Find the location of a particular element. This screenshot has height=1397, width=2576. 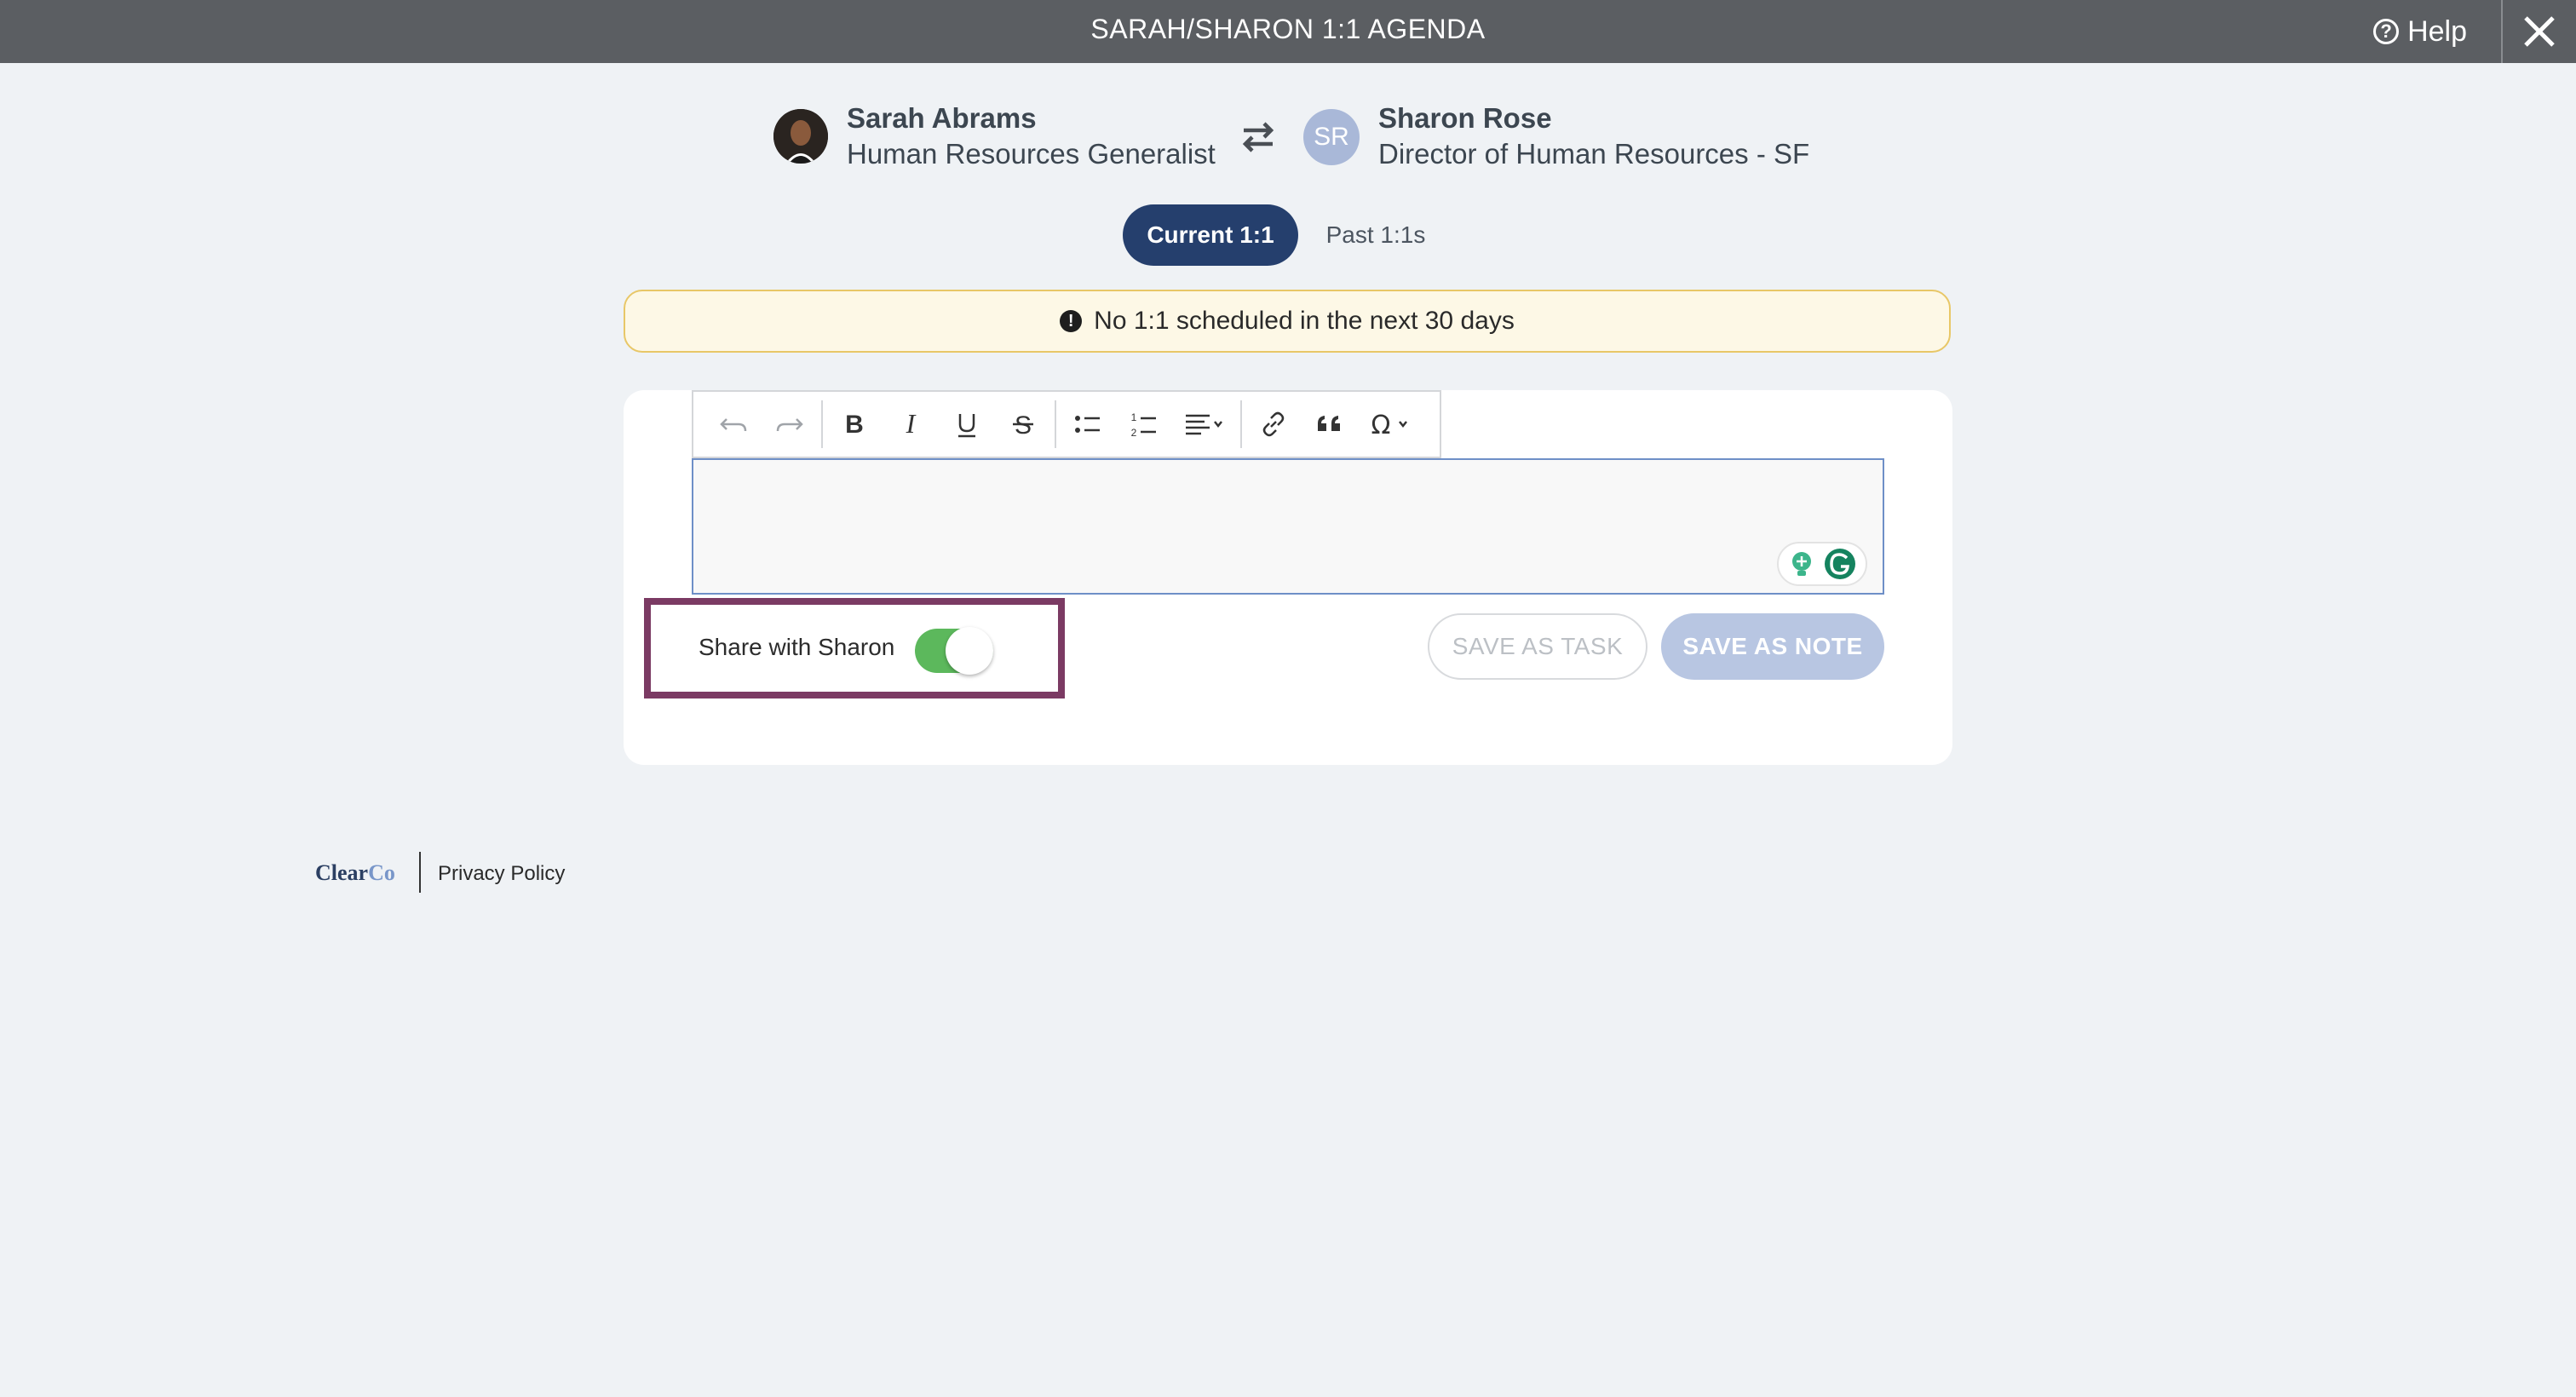

svg-text: 1 is located at coordinates (1134, 417).